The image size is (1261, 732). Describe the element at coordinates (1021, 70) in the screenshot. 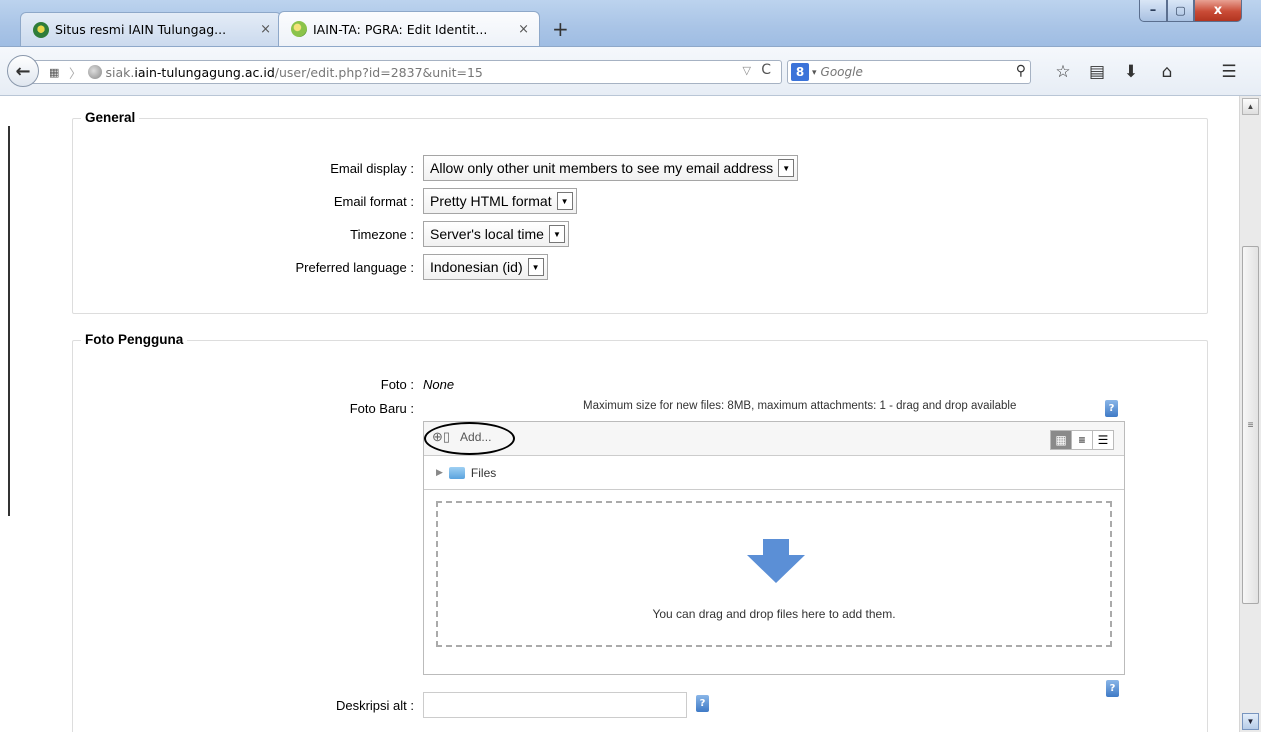

I see `search-icon: ⚲` at that location.